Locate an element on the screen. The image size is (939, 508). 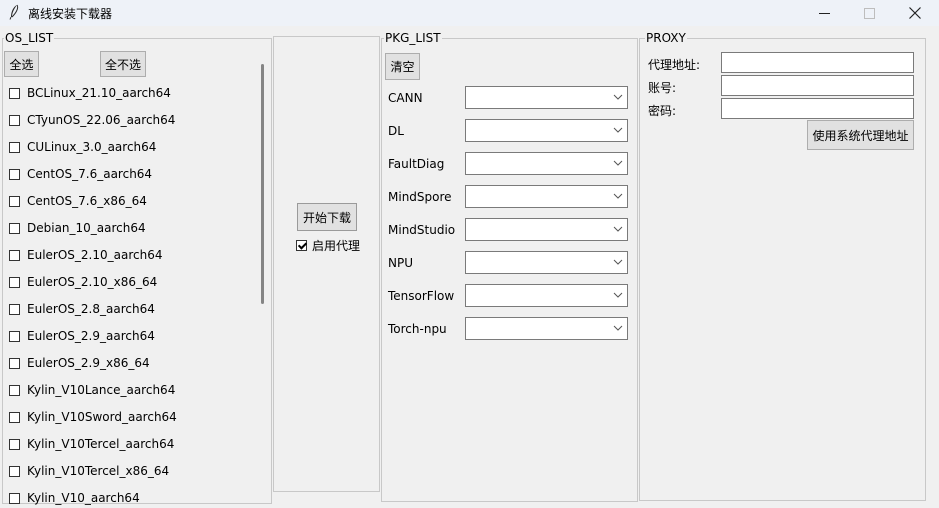
proxy-account-label: 账号: is located at coordinates (662, 88).